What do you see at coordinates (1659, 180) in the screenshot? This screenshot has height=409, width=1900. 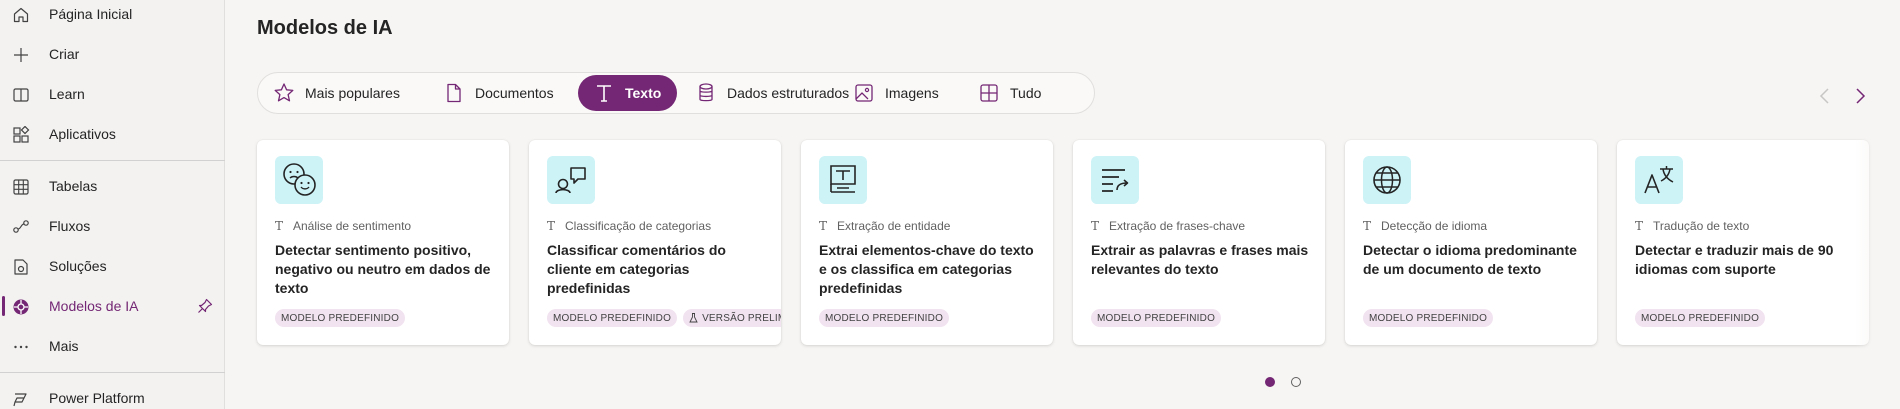 I see `translate-icon` at bounding box center [1659, 180].